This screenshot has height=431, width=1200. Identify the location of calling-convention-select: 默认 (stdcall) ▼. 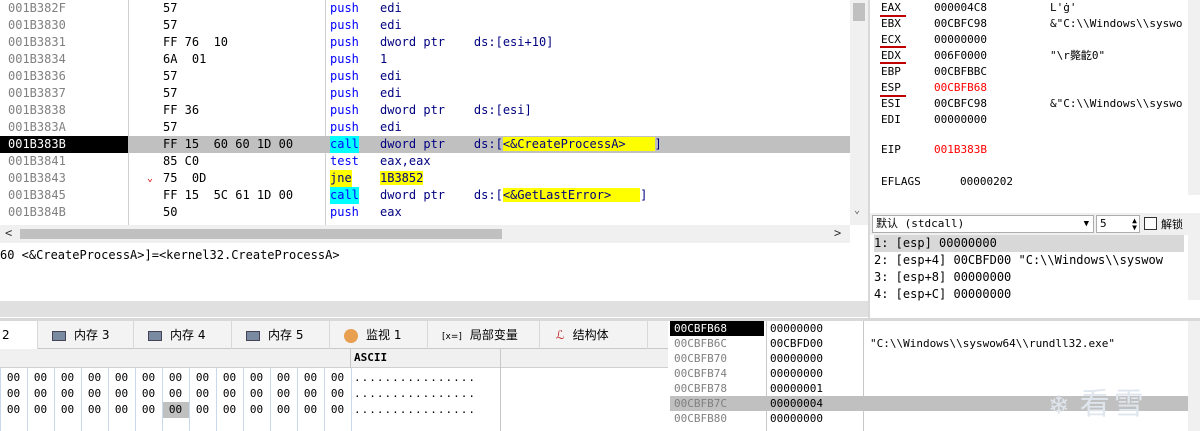
(983, 224).